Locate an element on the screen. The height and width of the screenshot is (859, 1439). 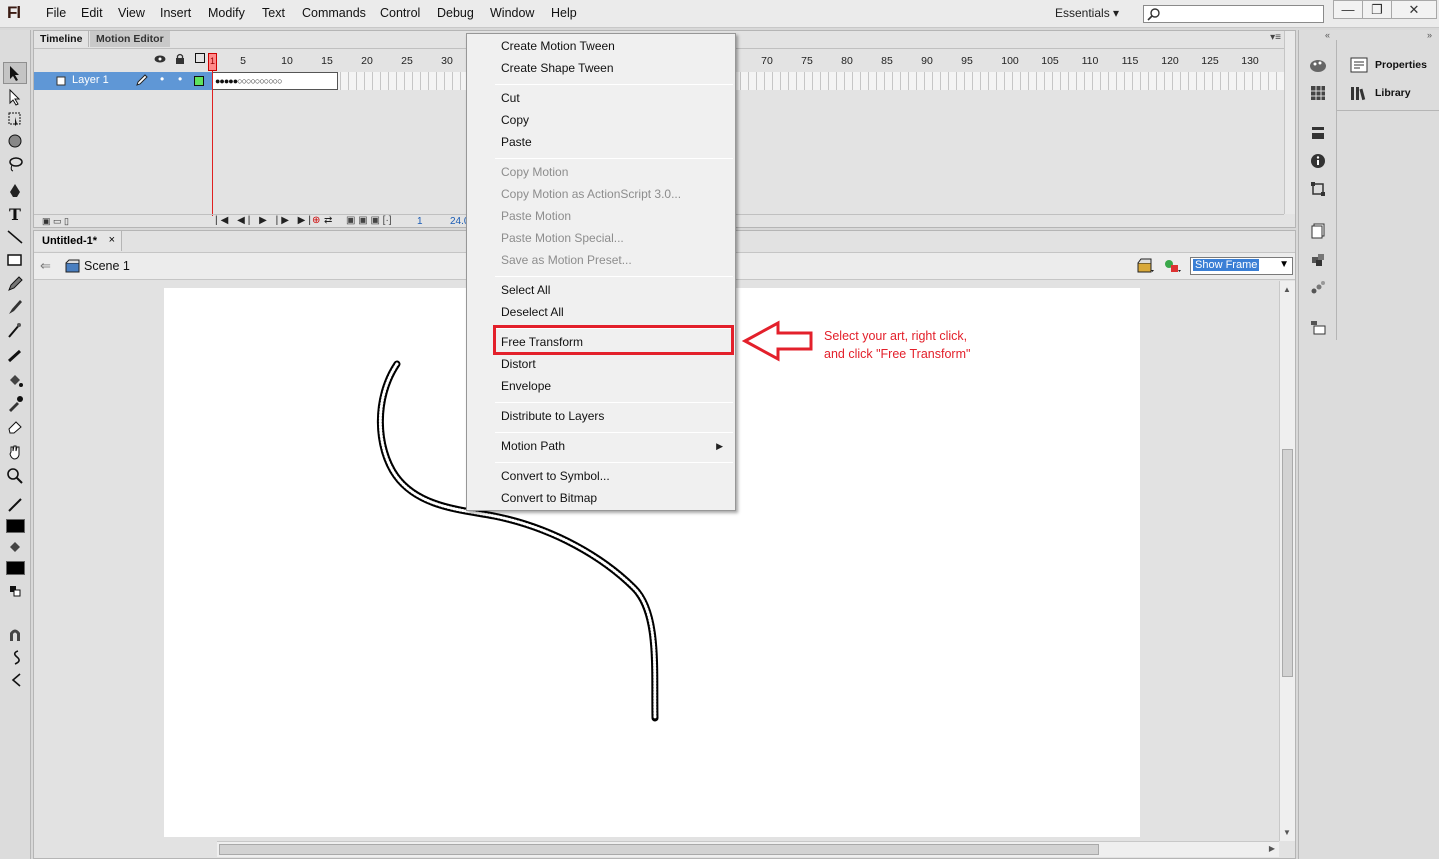
frames-area is located at coordinates (748, 81).